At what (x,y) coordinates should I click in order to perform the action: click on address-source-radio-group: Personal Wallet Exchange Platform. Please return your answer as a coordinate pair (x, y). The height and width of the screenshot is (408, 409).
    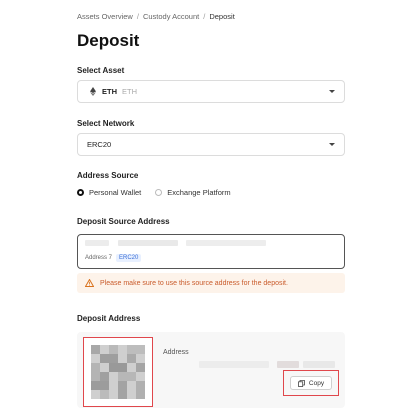
    Looking at the image, I should click on (161, 192).